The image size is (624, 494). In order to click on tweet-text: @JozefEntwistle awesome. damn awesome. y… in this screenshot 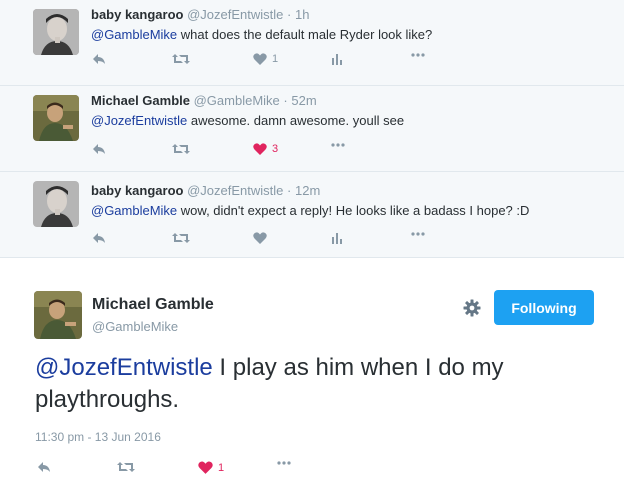, I will do `click(247, 120)`.